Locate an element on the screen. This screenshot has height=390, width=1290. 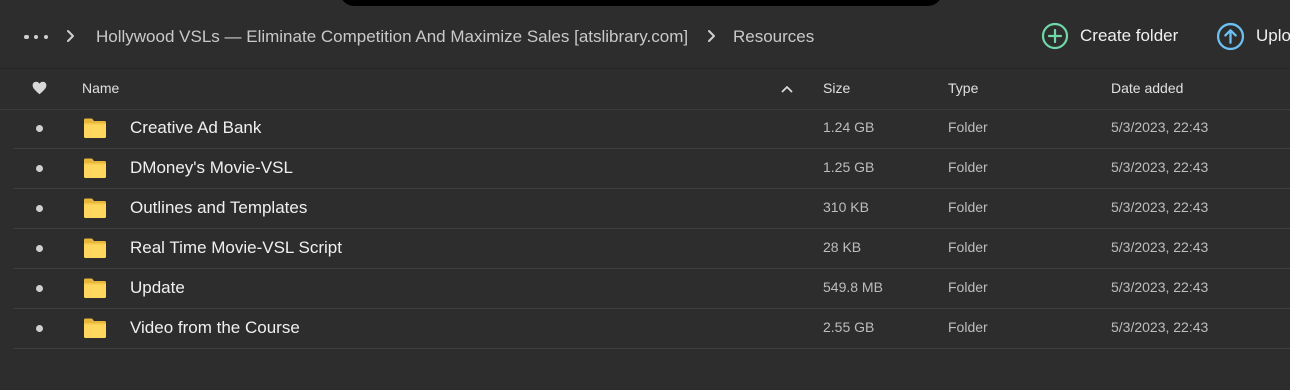
upload-button: Uplo is located at coordinates (1253, 36).